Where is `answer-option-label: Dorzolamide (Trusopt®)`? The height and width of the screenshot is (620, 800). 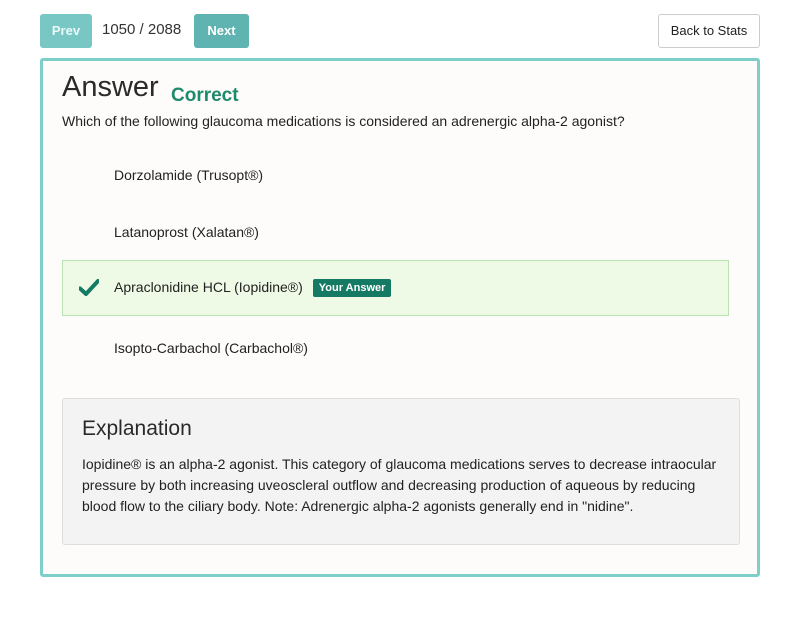
answer-option-label: Dorzolamide (Trusopt®) is located at coordinates (189, 175).